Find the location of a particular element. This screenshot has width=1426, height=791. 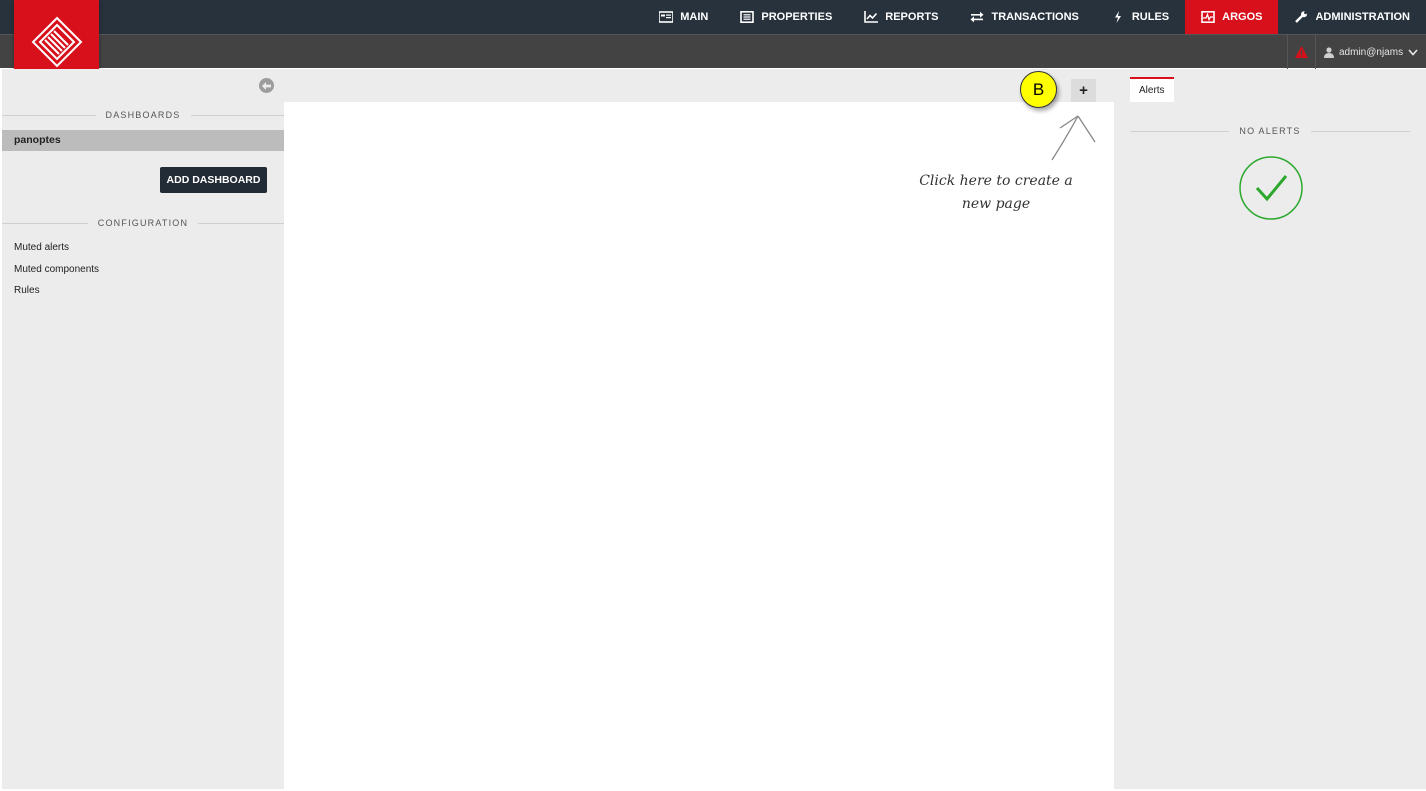

no-alerts-heading: NO ALERTS is located at coordinates (1270, 131).